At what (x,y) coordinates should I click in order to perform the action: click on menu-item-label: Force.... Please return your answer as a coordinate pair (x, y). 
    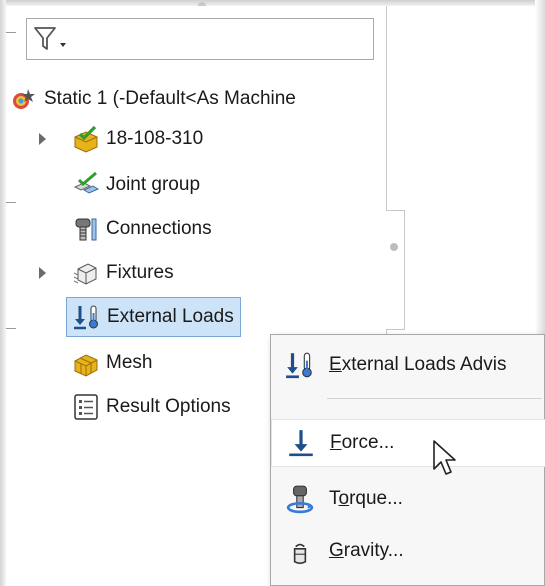
    Looking at the image, I should click on (362, 442).